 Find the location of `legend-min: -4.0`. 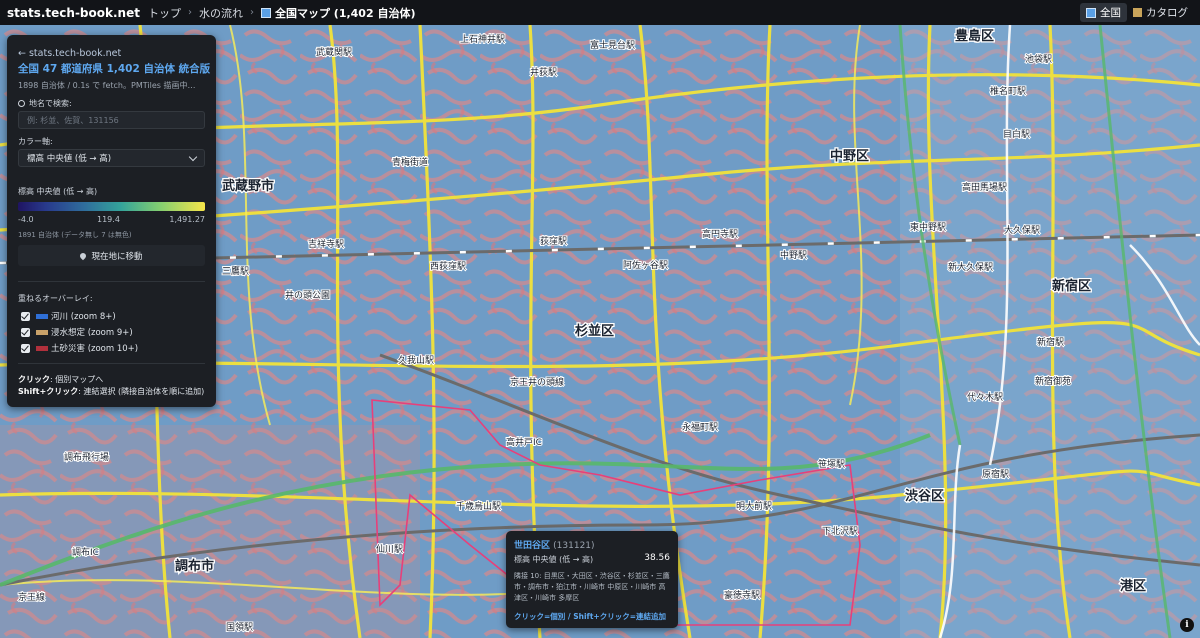

legend-min: -4.0 is located at coordinates (26, 219).